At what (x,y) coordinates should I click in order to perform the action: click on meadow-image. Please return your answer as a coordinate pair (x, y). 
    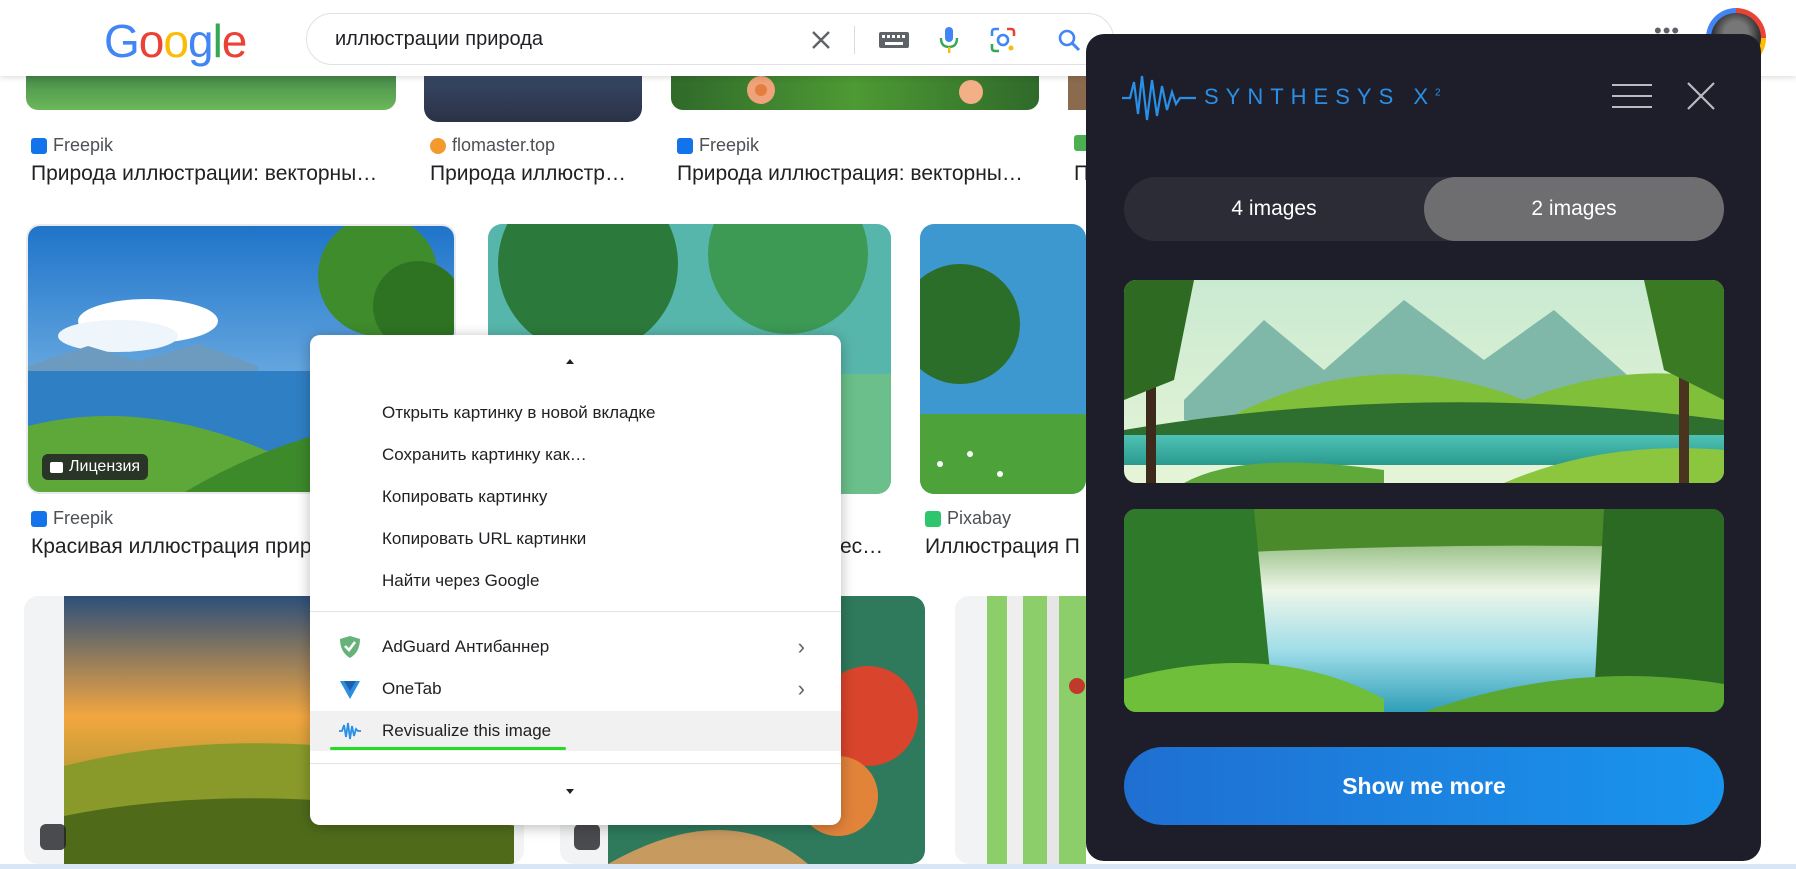
    Looking at the image, I should click on (1003, 359).